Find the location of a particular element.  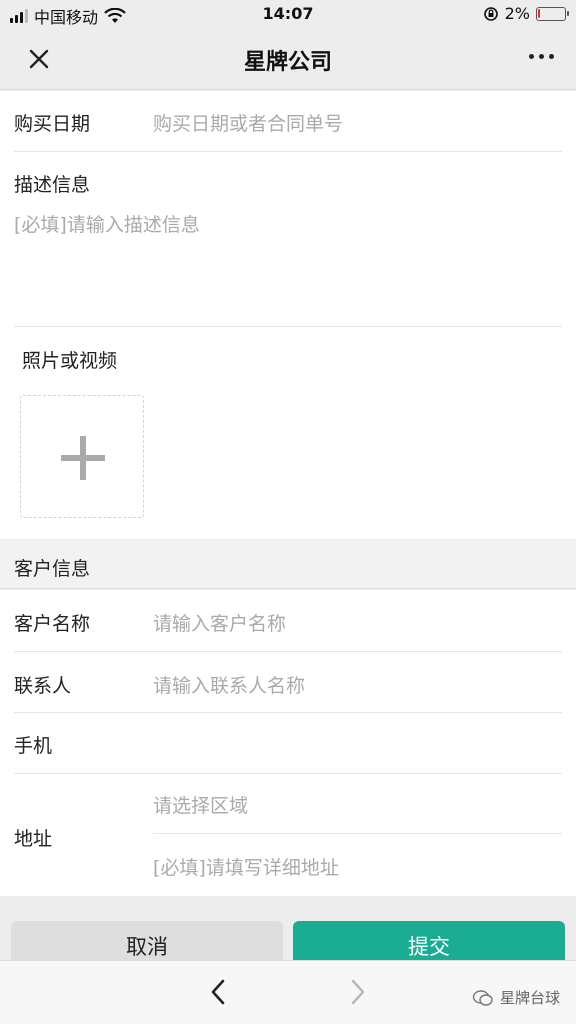

phone-row: 手机 is located at coordinates (288, 743).